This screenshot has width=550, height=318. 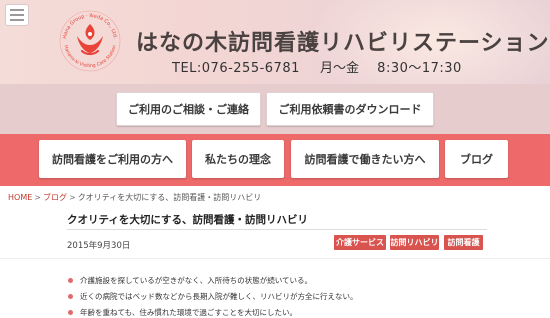 I want to click on site-title: はなの木訪問看護リハビリステーション, so click(x=343, y=41).